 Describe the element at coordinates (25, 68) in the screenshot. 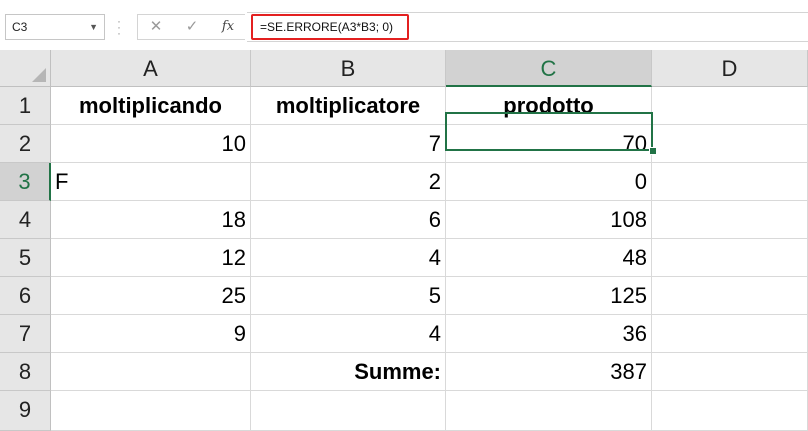

I see `select-all-button` at that location.